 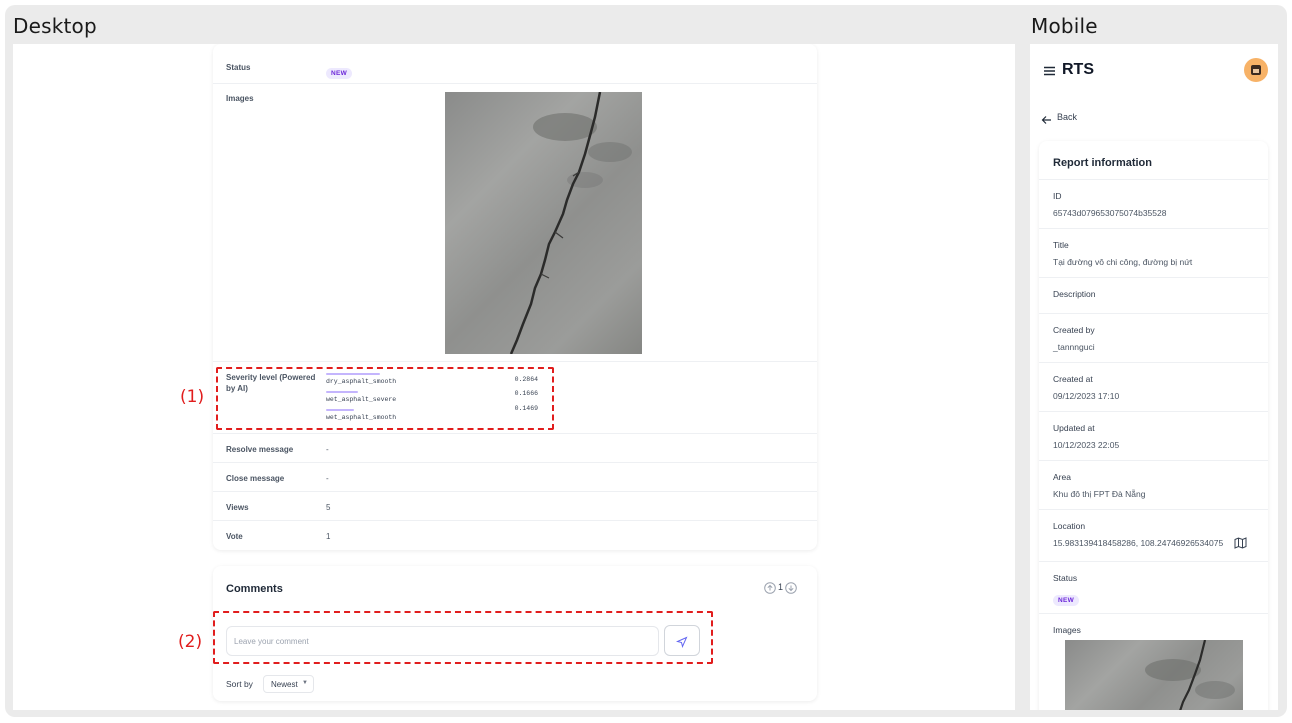 What do you see at coordinates (327, 449) in the screenshot?
I see `resolve-message-value: -` at bounding box center [327, 449].